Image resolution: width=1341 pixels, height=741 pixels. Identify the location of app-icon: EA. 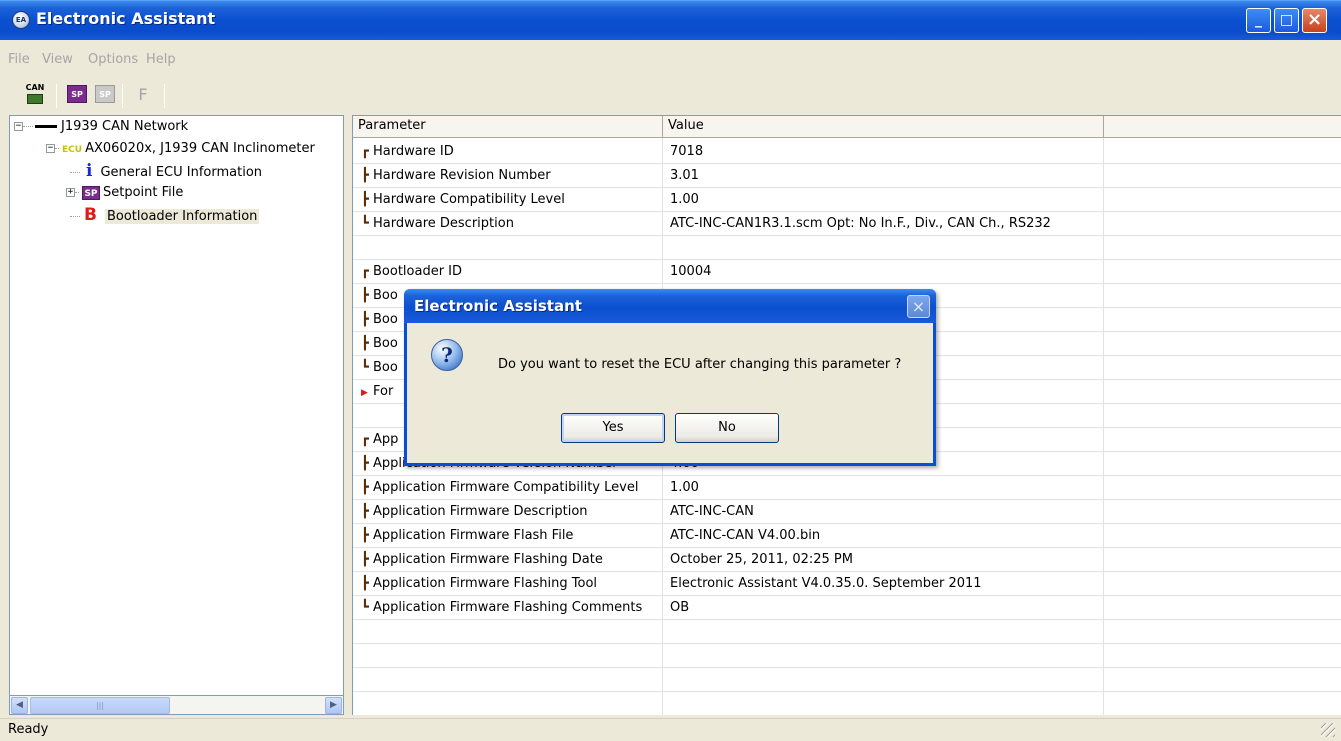
(21, 20).